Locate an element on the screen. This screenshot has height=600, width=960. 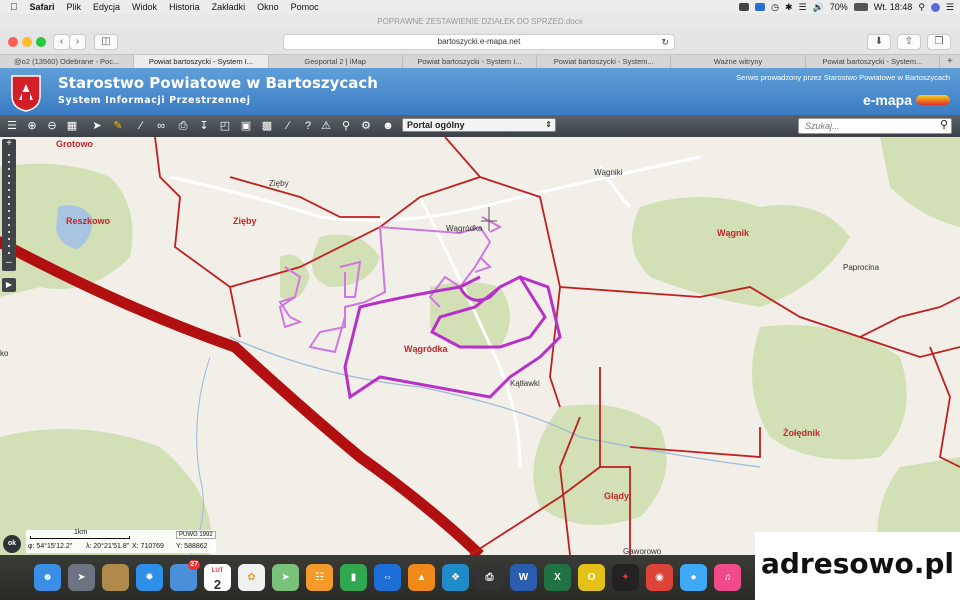
menu-historia: Historia is located at coordinates (184, 7).